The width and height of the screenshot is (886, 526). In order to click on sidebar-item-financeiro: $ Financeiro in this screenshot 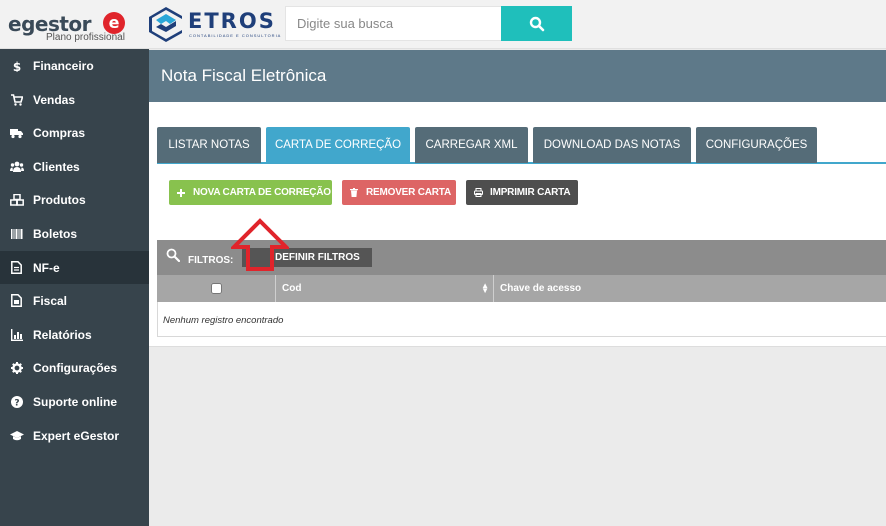, I will do `click(74, 65)`.